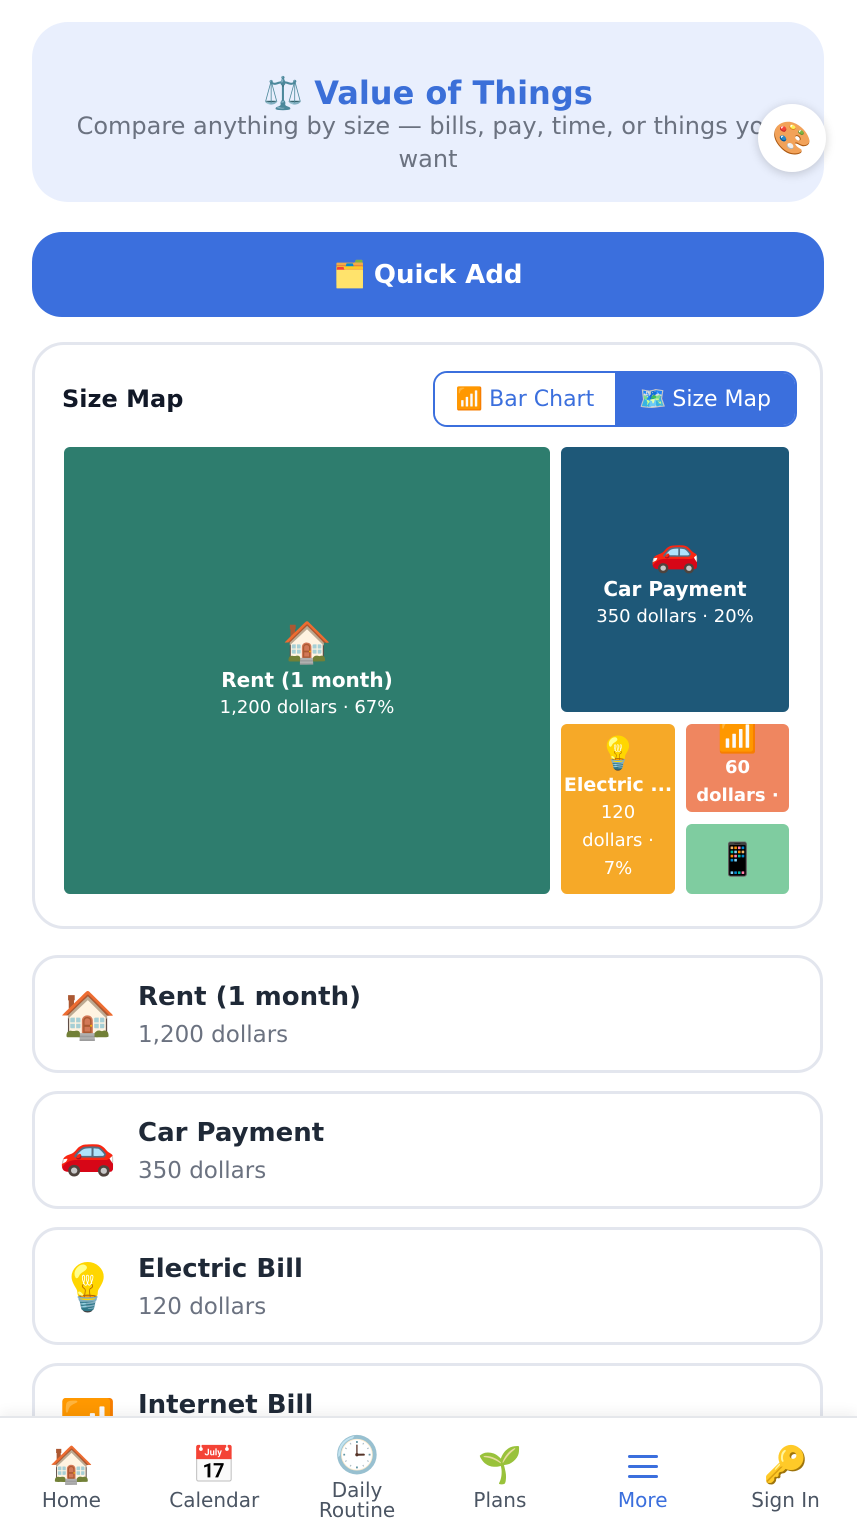 The width and height of the screenshot is (857, 1536). Describe the element at coordinates (283, 93) in the screenshot. I see `scales-icon: ⚖️` at that location.